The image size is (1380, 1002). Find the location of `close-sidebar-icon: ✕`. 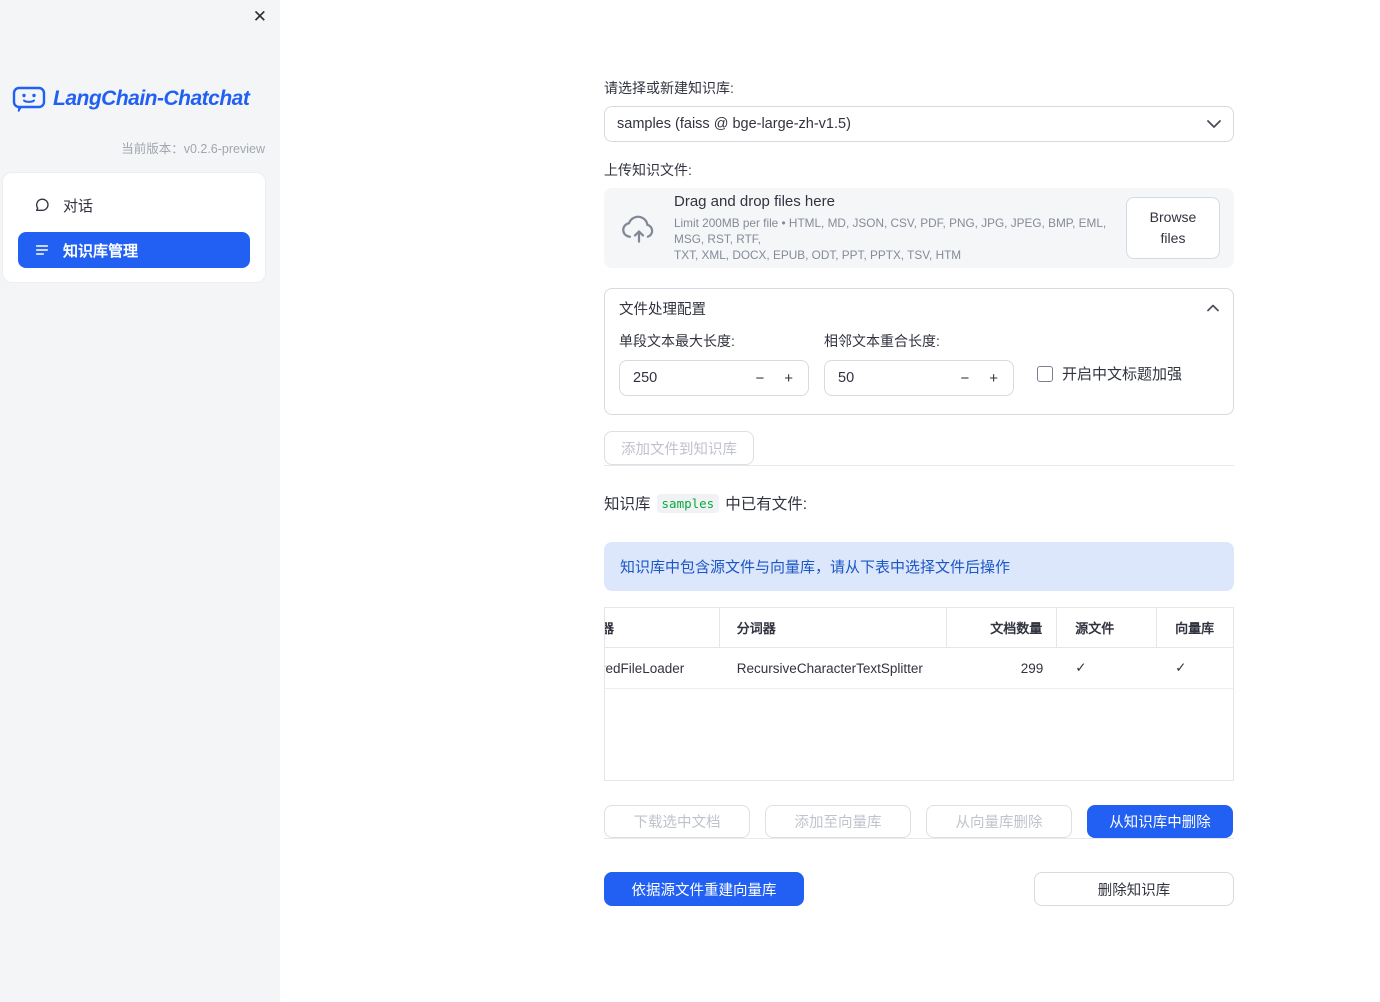

close-sidebar-icon: ✕ is located at coordinates (260, 17).